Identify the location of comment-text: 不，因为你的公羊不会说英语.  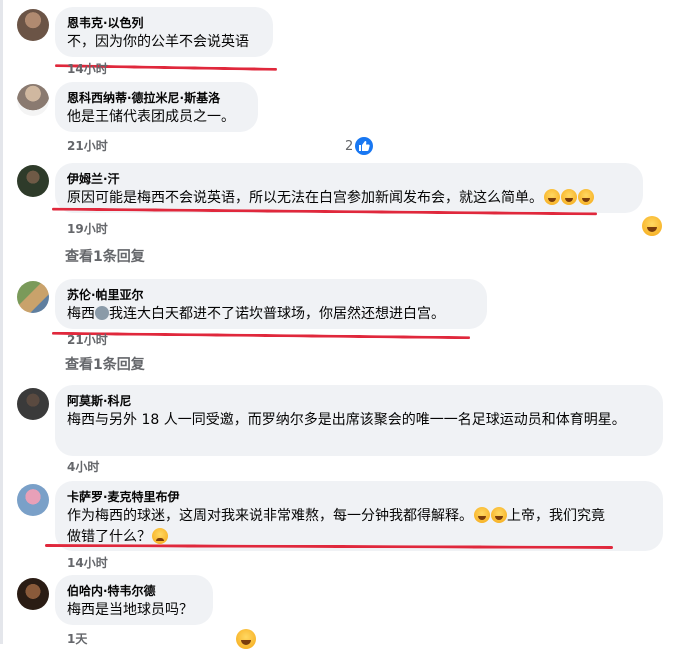
(158, 42).